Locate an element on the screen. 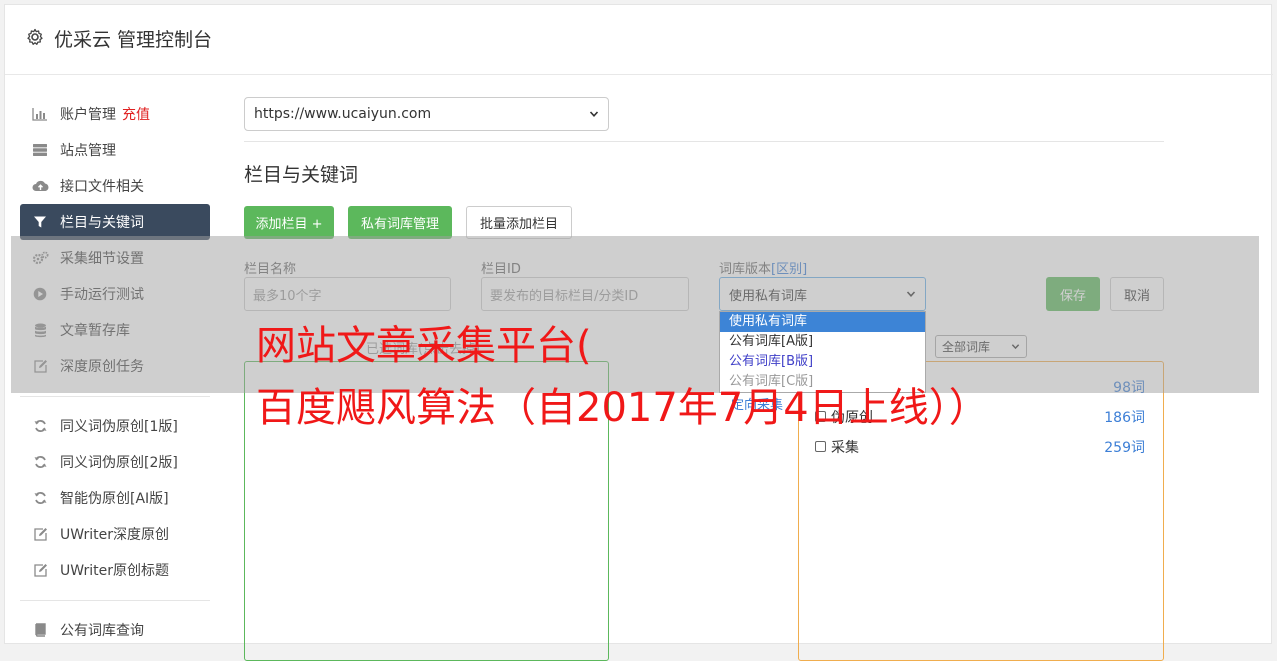  lib-name: 采集 is located at coordinates (837, 447).